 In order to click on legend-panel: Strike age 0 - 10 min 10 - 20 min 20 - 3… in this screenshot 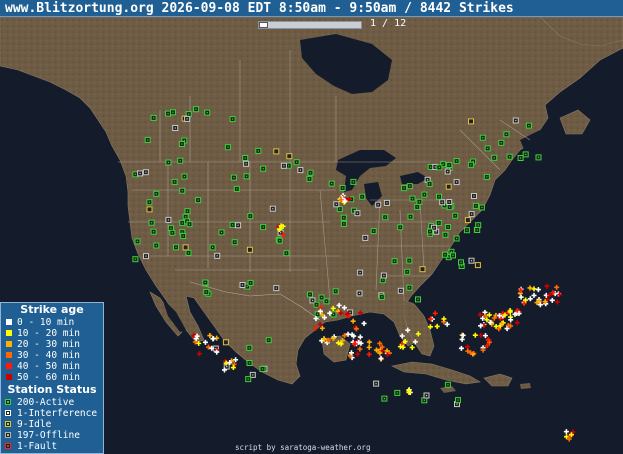, I will do `click(52, 378)`.